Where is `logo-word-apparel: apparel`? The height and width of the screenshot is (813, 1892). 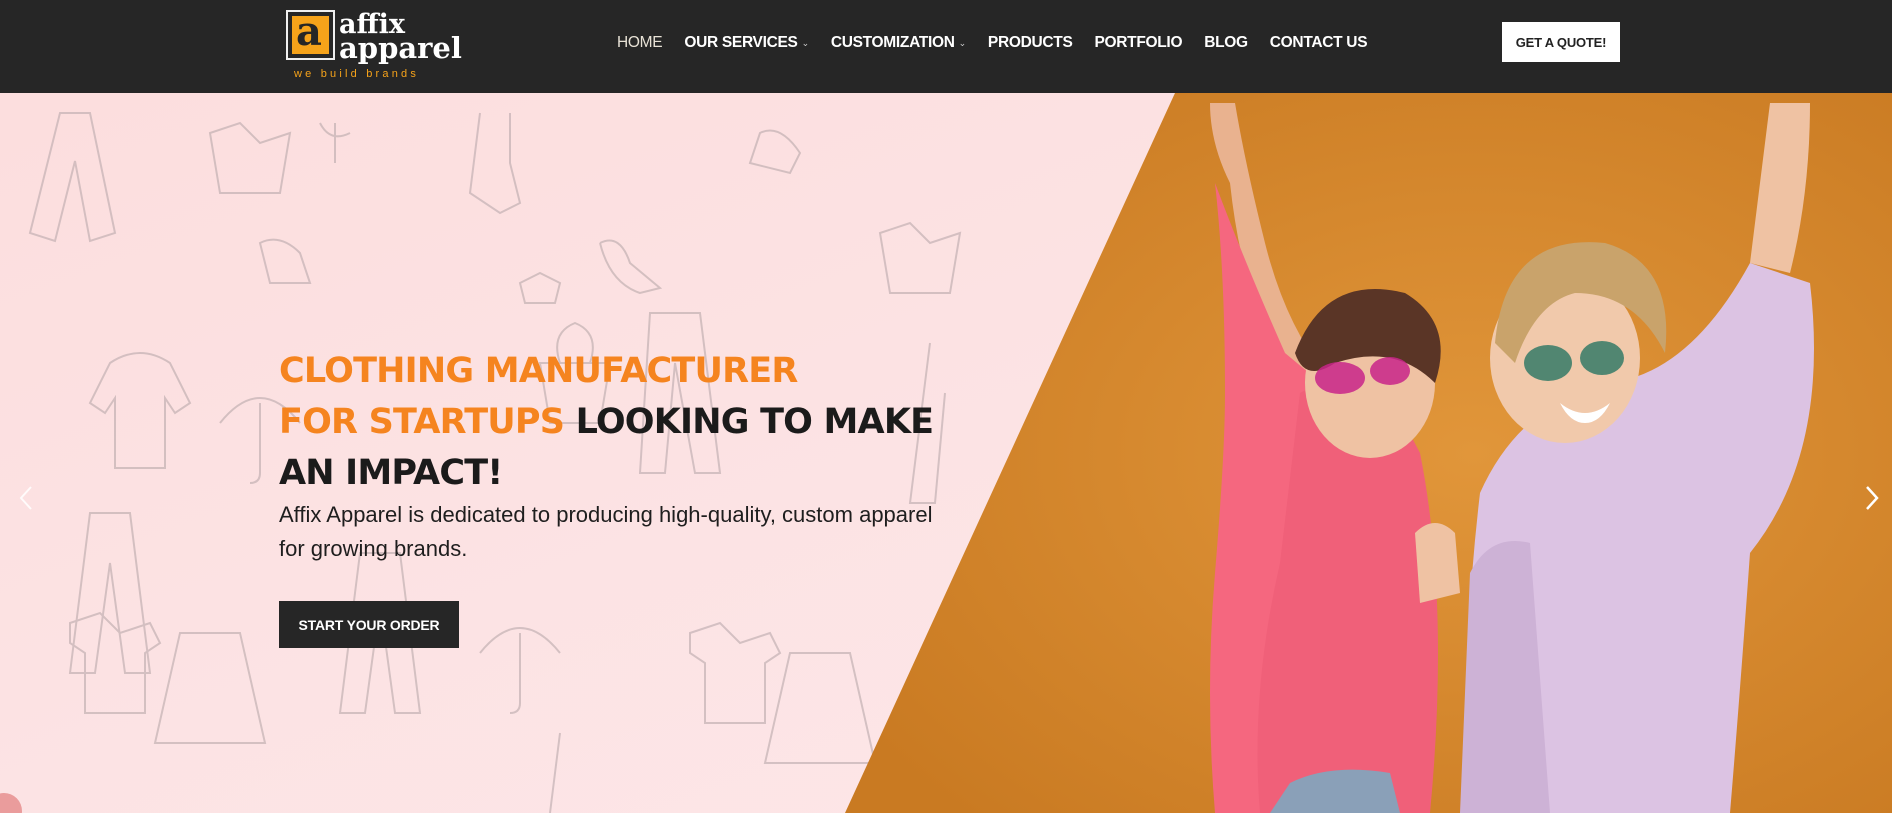 logo-word-apparel: apparel is located at coordinates (400, 48).